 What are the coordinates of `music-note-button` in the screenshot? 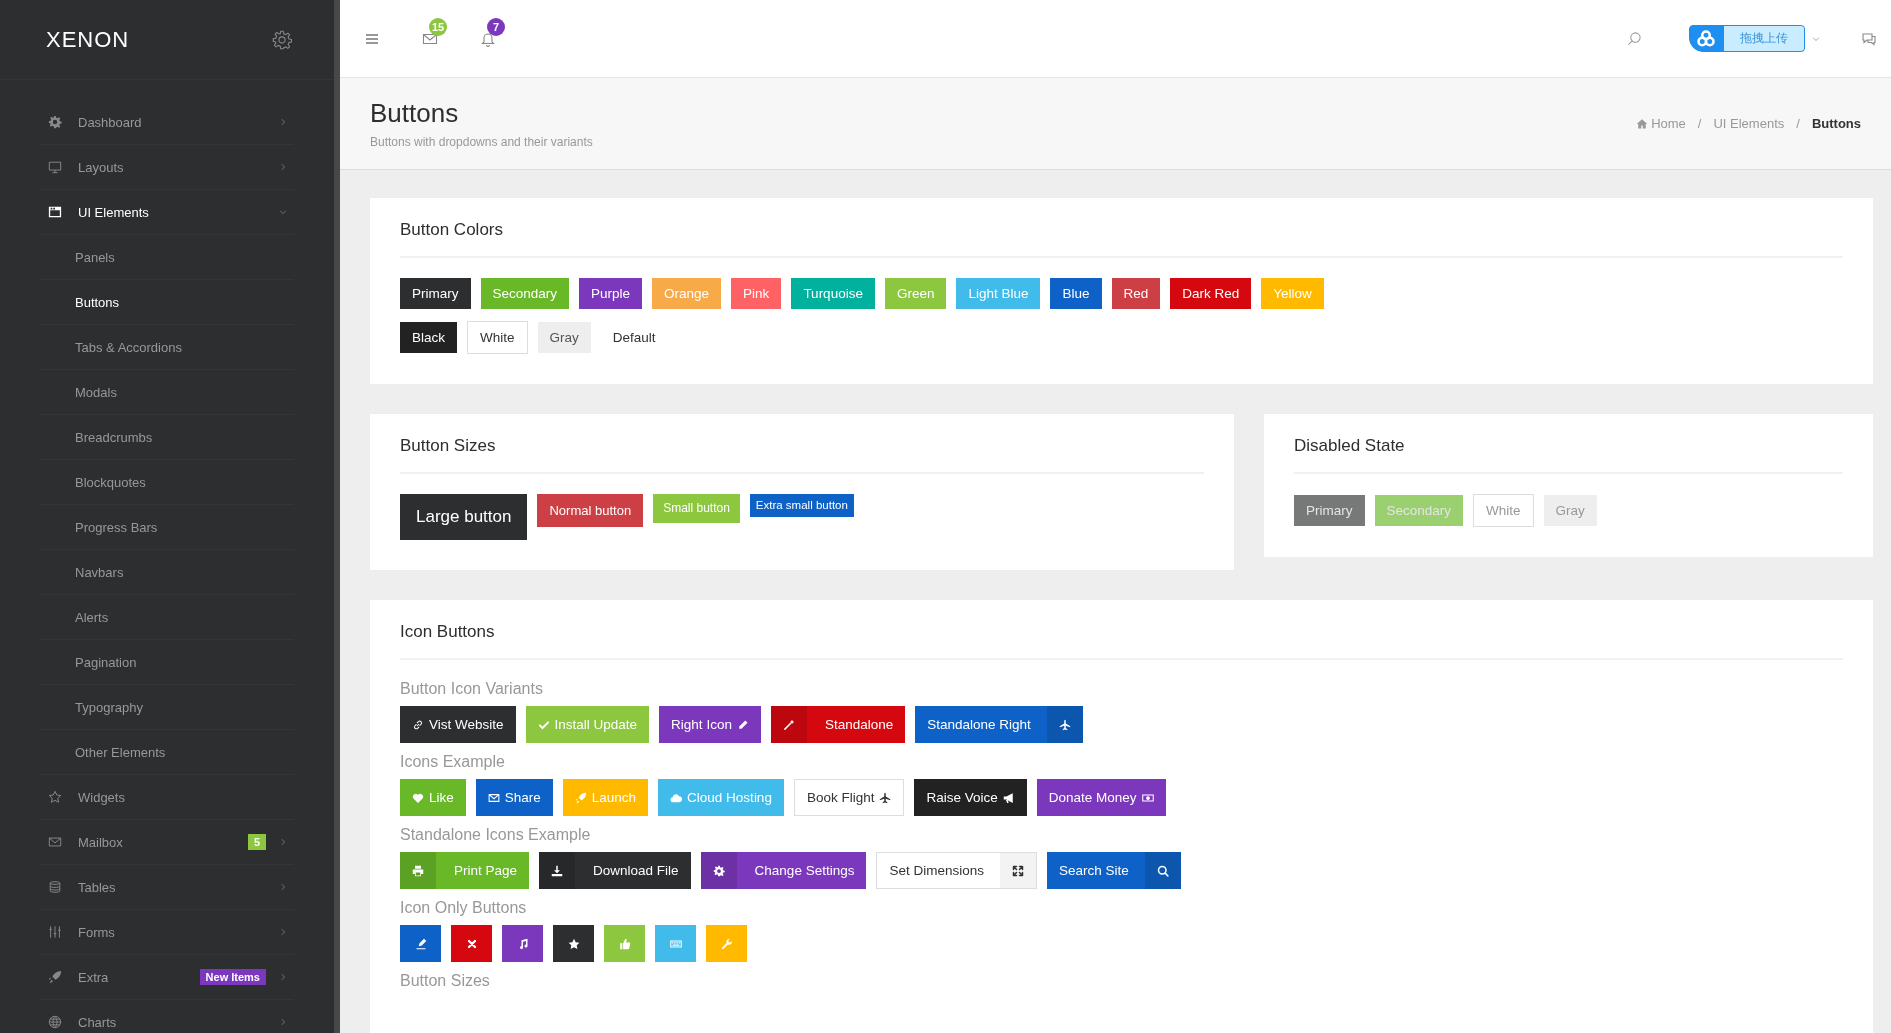 It's located at (522, 943).